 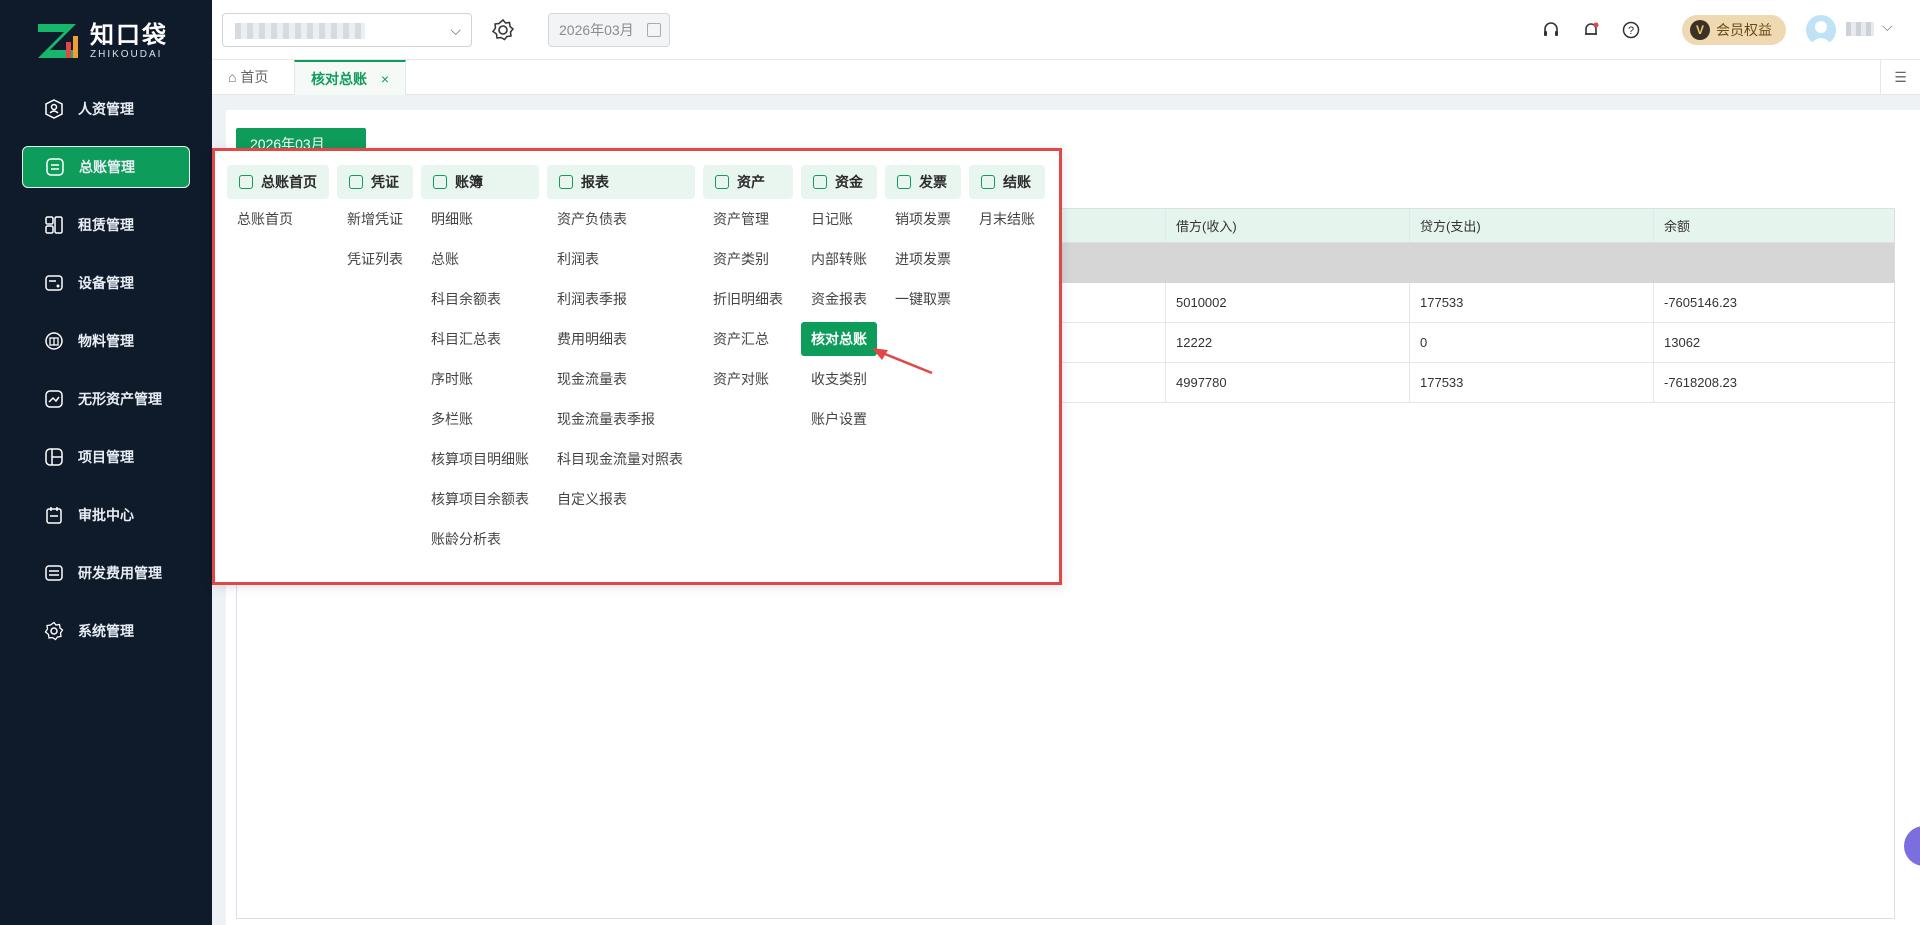 What do you see at coordinates (621, 182) in the screenshot?
I see `menu-head-reports: 报表` at bounding box center [621, 182].